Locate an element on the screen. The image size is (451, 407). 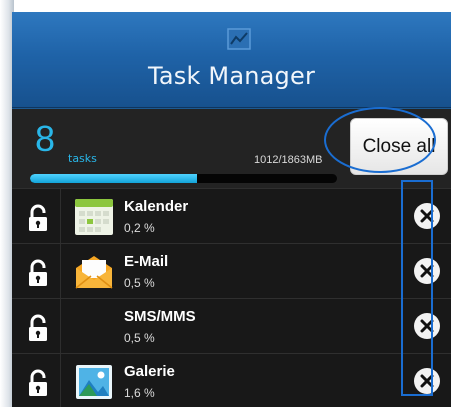
app-name: Kalender is located at coordinates (156, 206).